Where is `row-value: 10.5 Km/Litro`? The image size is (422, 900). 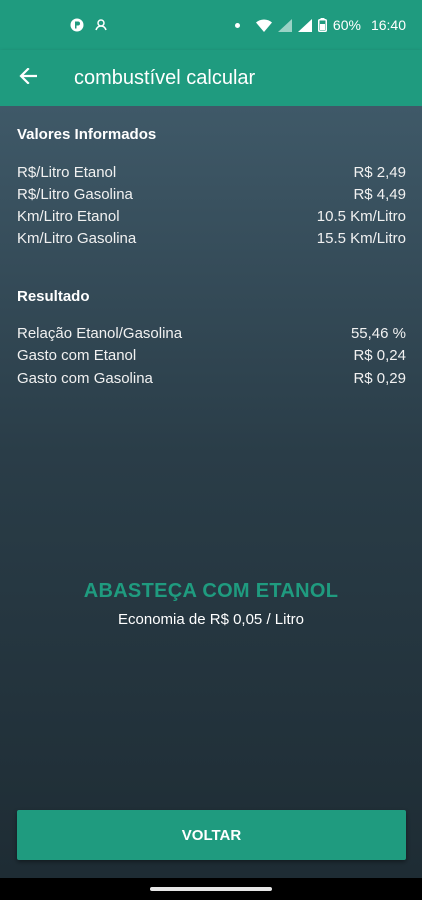
row-value: 10.5 Km/Litro is located at coordinates (361, 216).